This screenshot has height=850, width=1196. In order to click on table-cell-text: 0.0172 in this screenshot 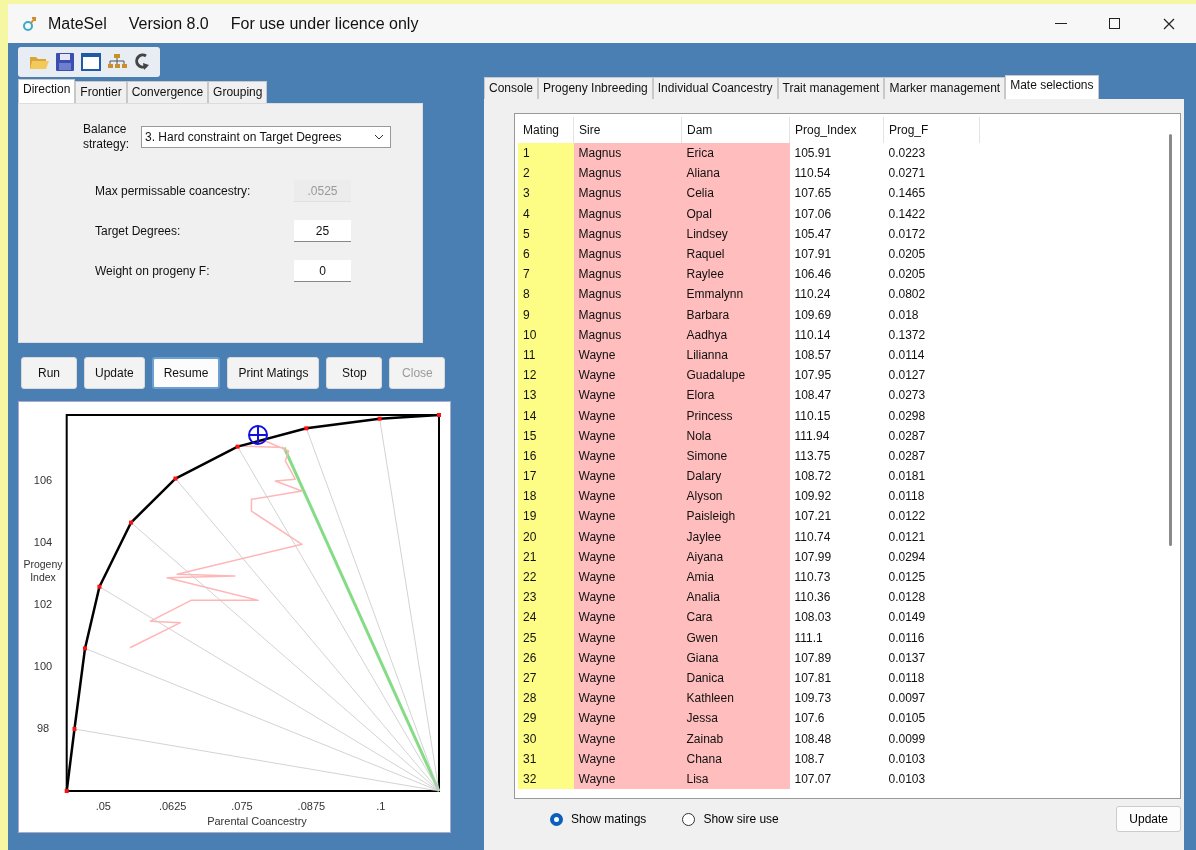, I will do `click(907, 234)`.